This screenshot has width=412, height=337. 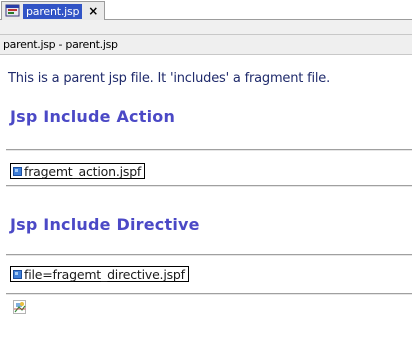 What do you see at coordinates (13, 11) in the screenshot?
I see `jsp-file-icon` at bounding box center [13, 11].